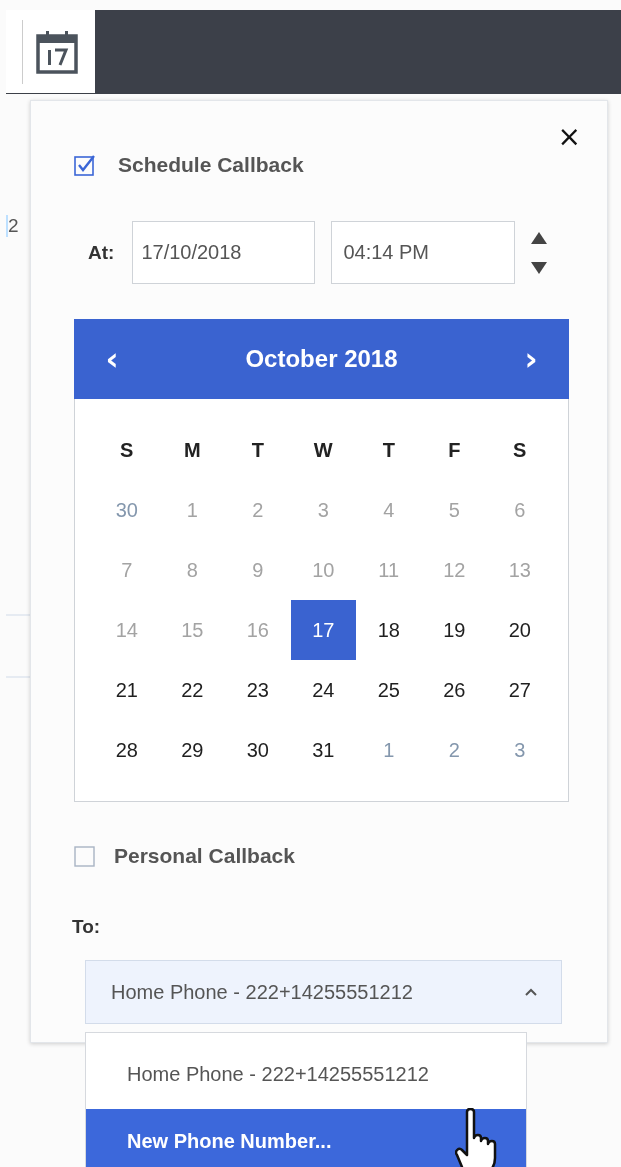  Describe the element at coordinates (57, 51) in the screenshot. I see `calendar-icon` at that location.